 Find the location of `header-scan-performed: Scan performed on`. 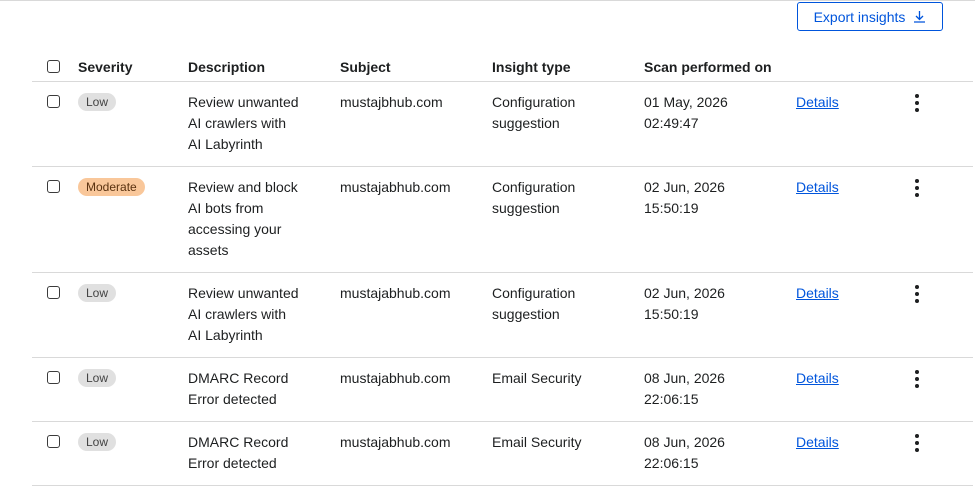

header-scan-performed: Scan performed on is located at coordinates (714, 67).